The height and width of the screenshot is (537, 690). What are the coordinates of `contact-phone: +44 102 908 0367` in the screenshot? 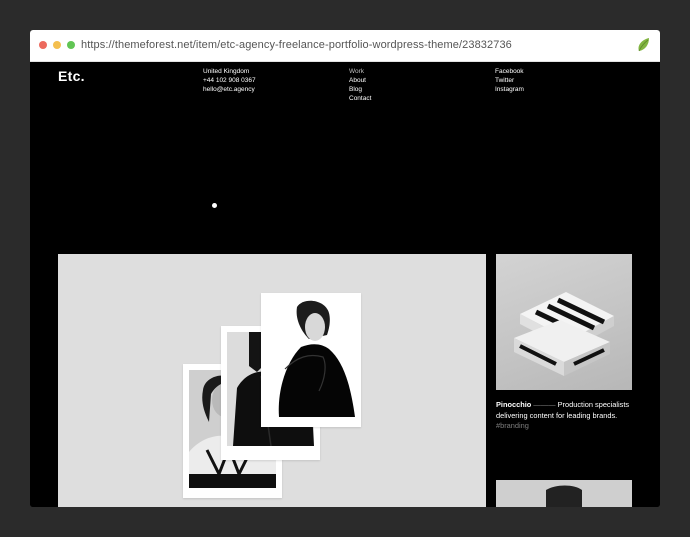 It's located at (229, 80).